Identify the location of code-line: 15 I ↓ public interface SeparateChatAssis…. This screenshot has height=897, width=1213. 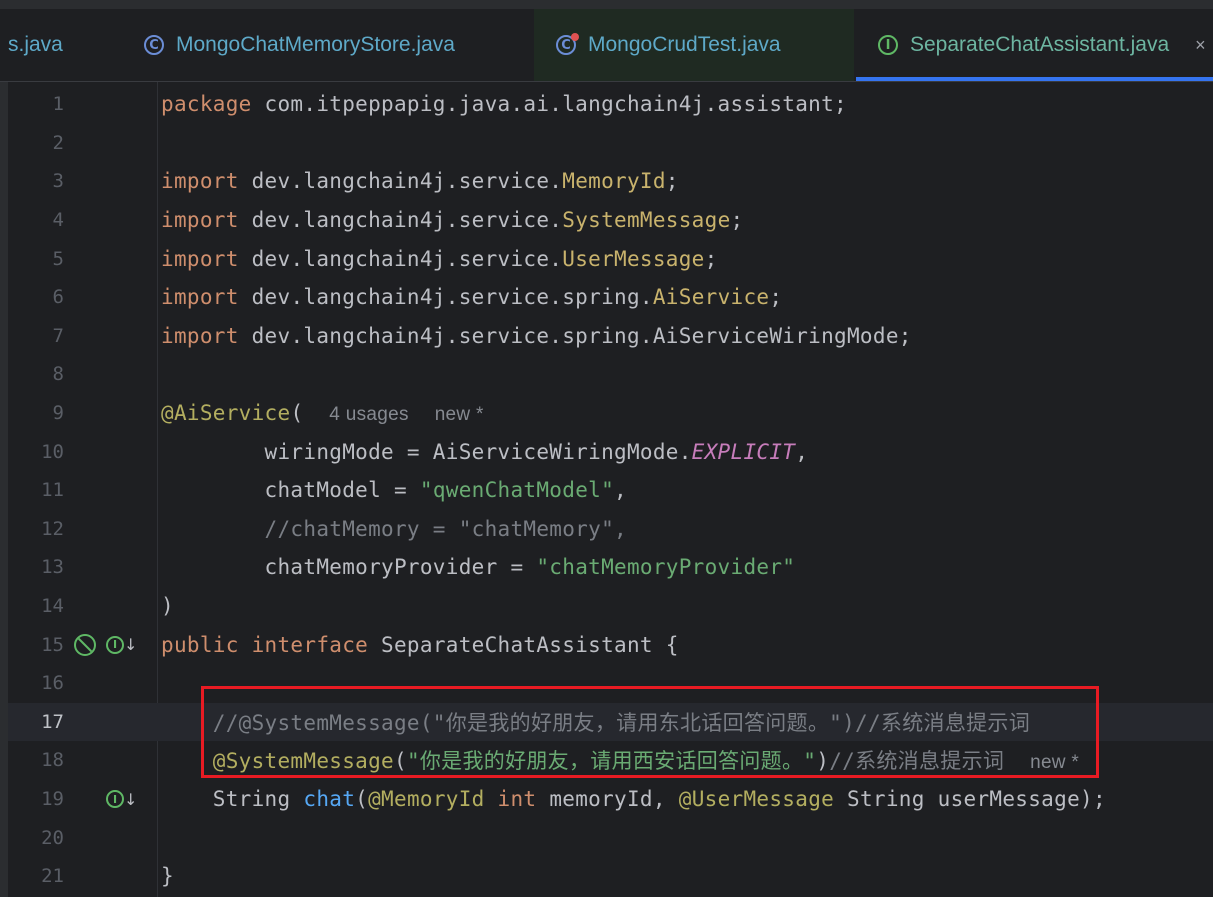
(610, 644).